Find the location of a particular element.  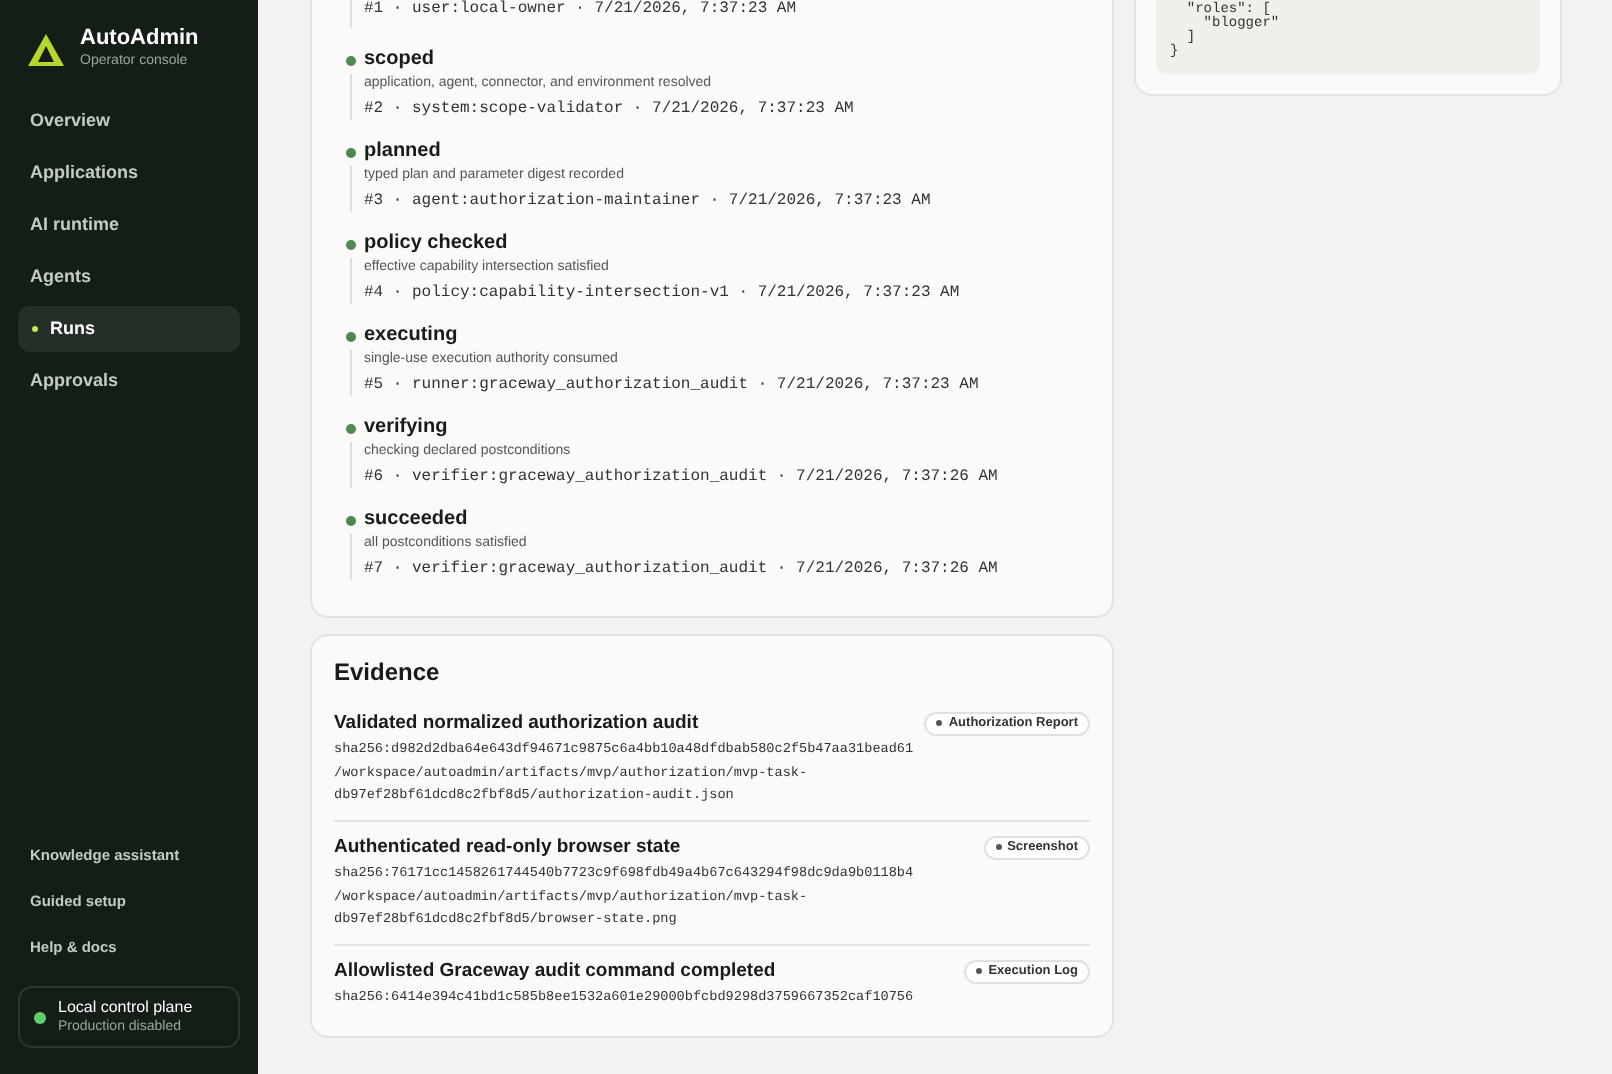

event-meta: #2 · system:scope-validator · 7/21/2026, 7:37:23 AM is located at coordinates (609, 109).